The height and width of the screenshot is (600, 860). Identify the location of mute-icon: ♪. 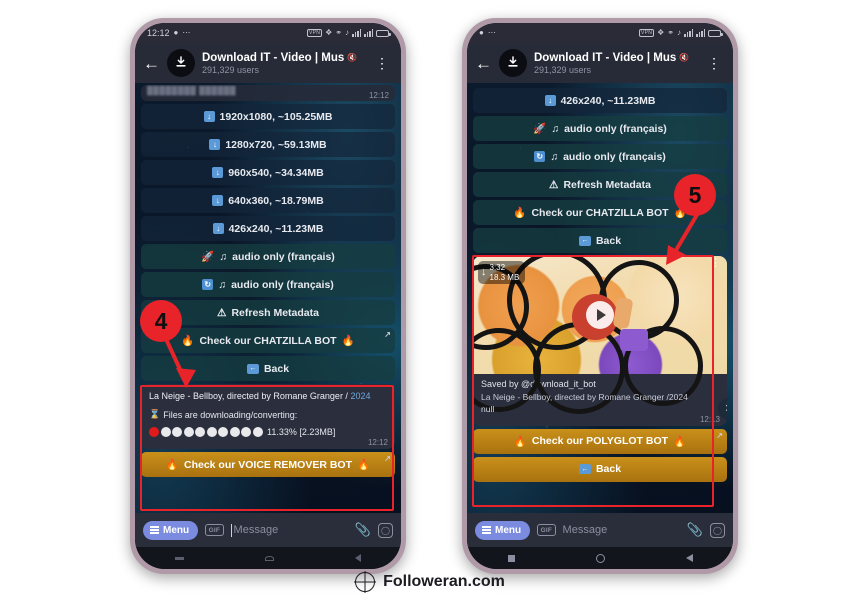
(679, 32).